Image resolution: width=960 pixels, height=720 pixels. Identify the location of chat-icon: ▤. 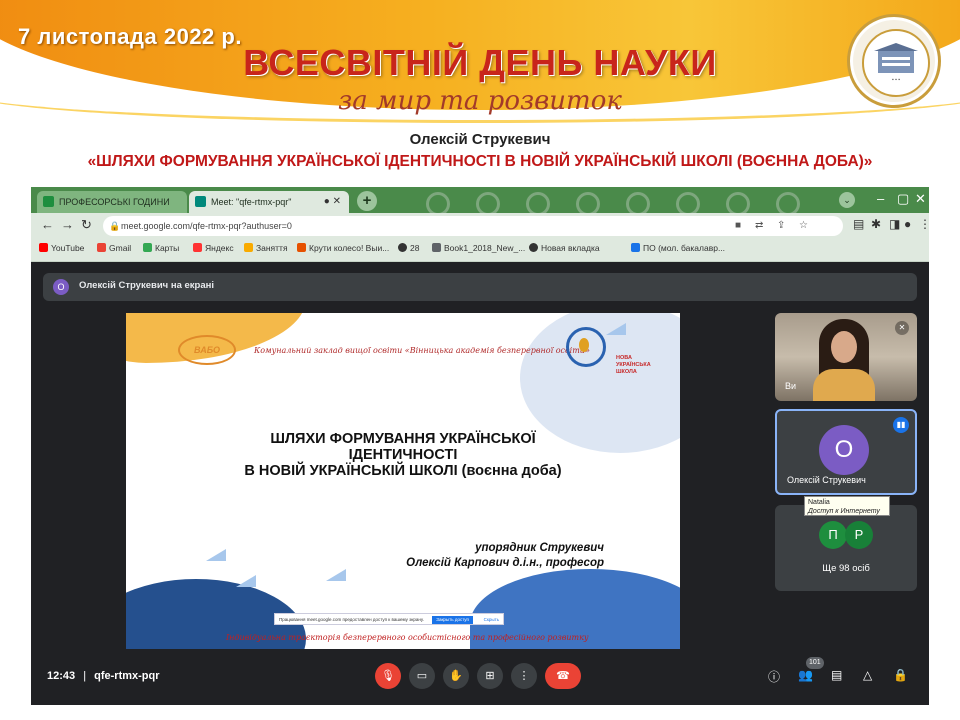
(836, 675).